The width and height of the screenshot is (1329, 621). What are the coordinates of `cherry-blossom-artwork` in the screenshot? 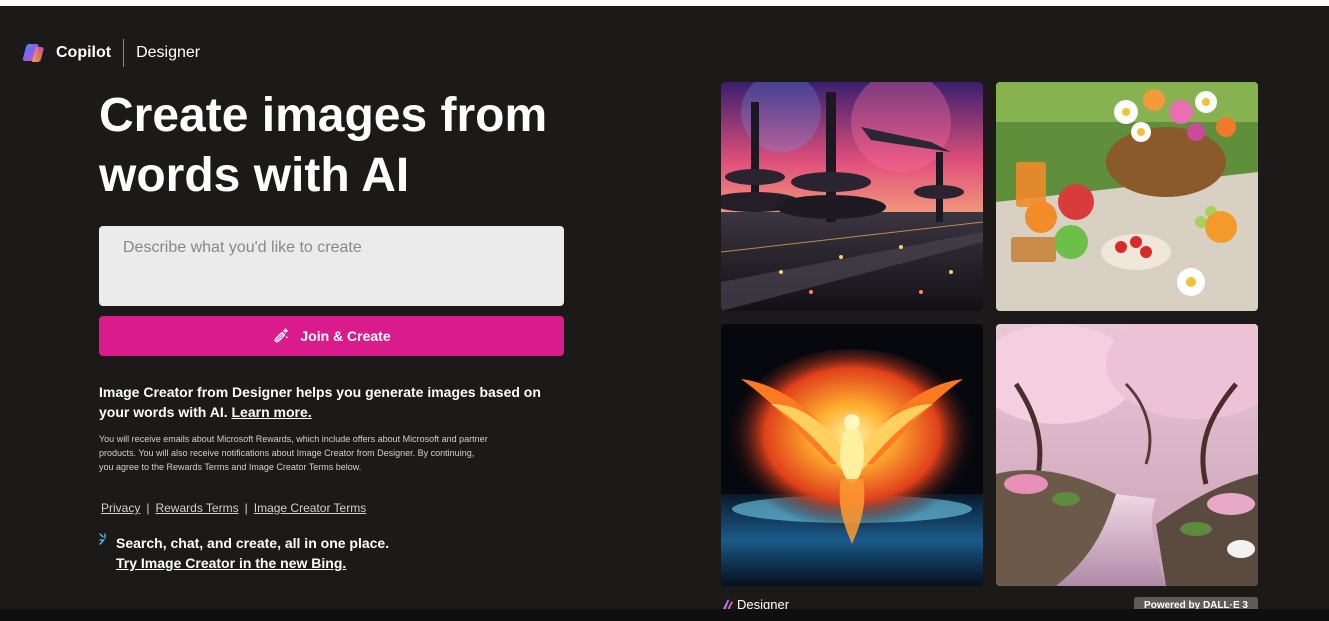 It's located at (1127, 455).